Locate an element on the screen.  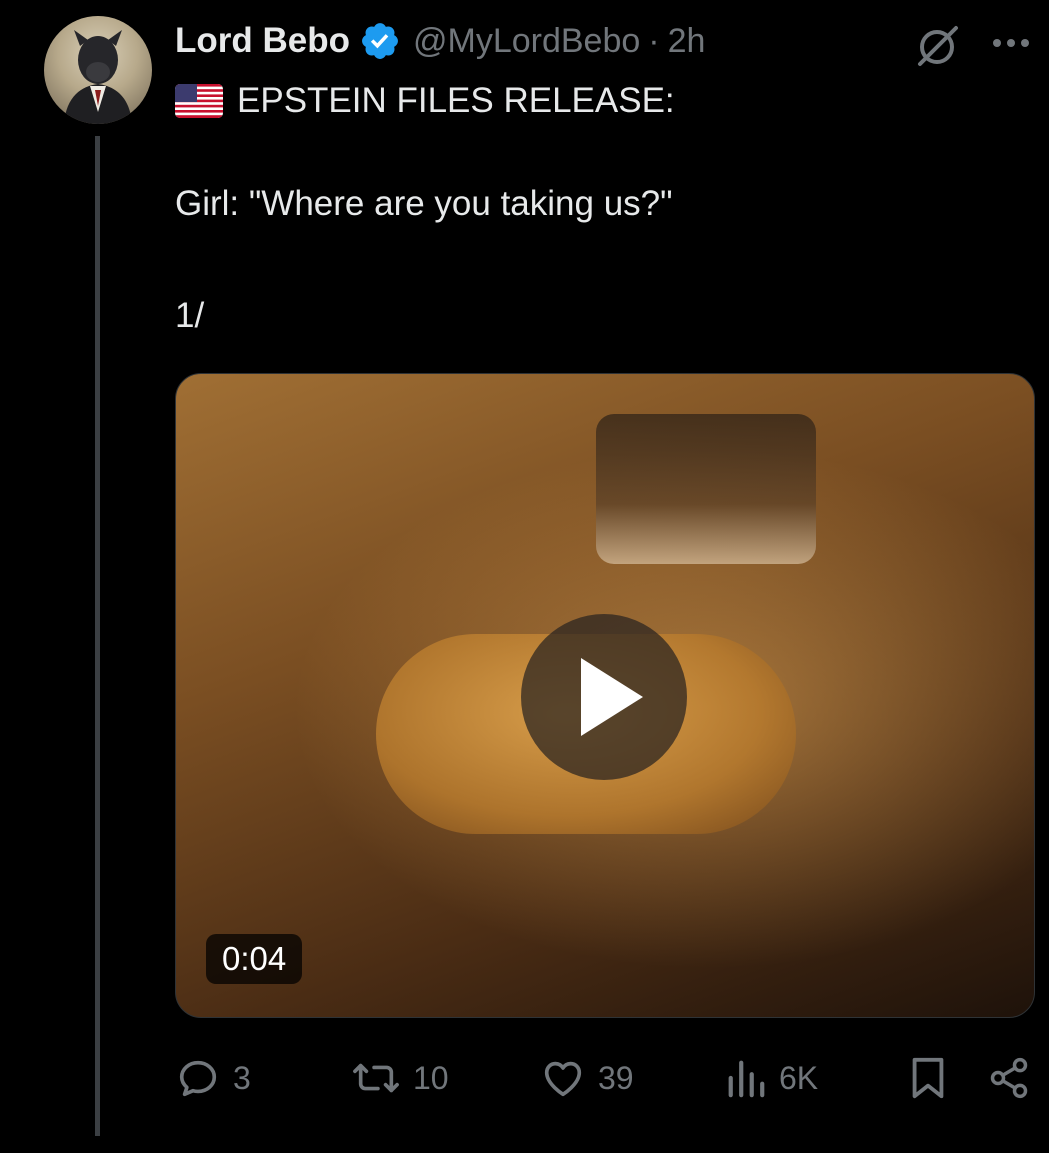
views-button: 6K is located at coordinates (771, 1078).